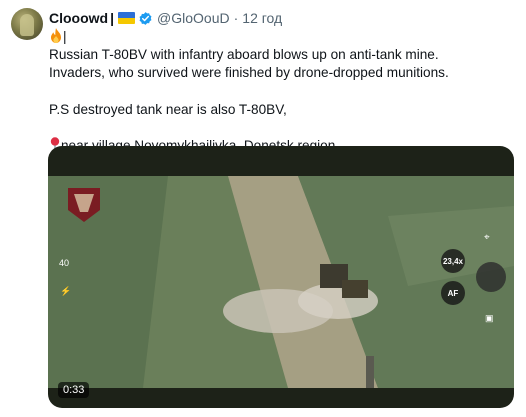  What do you see at coordinates (145, 18) in the screenshot?
I see `verified-badge-icon` at bounding box center [145, 18].